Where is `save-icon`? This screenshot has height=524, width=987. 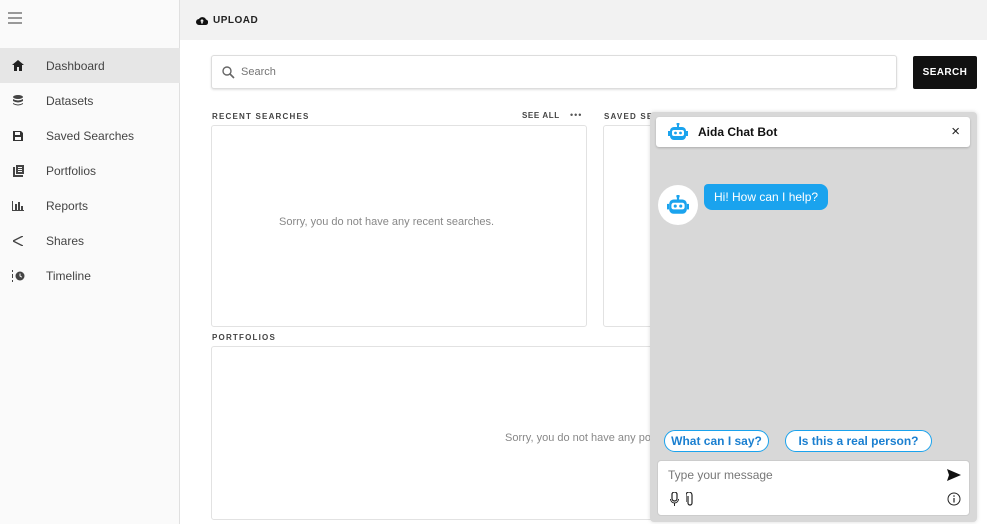 save-icon is located at coordinates (18, 135).